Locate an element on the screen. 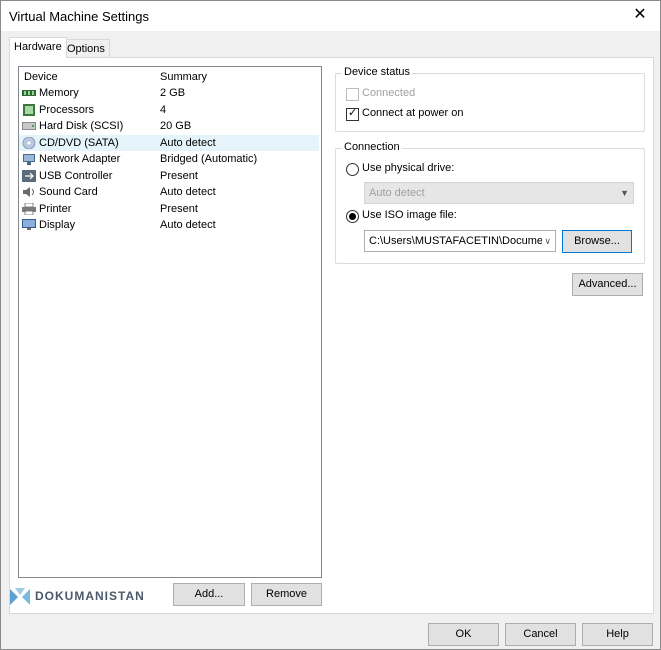 The image size is (661, 650). cd-dvd-icon is located at coordinates (29, 143).